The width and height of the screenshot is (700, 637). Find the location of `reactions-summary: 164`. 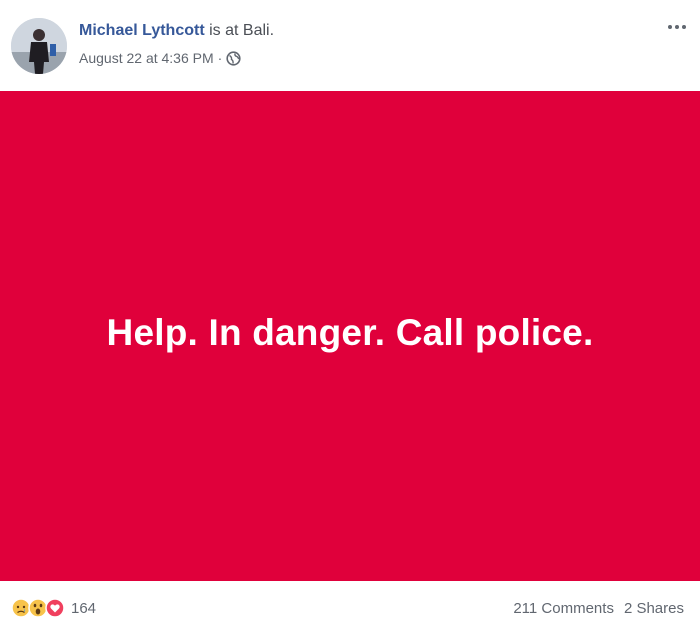

reactions-summary: 164 is located at coordinates (53, 608).